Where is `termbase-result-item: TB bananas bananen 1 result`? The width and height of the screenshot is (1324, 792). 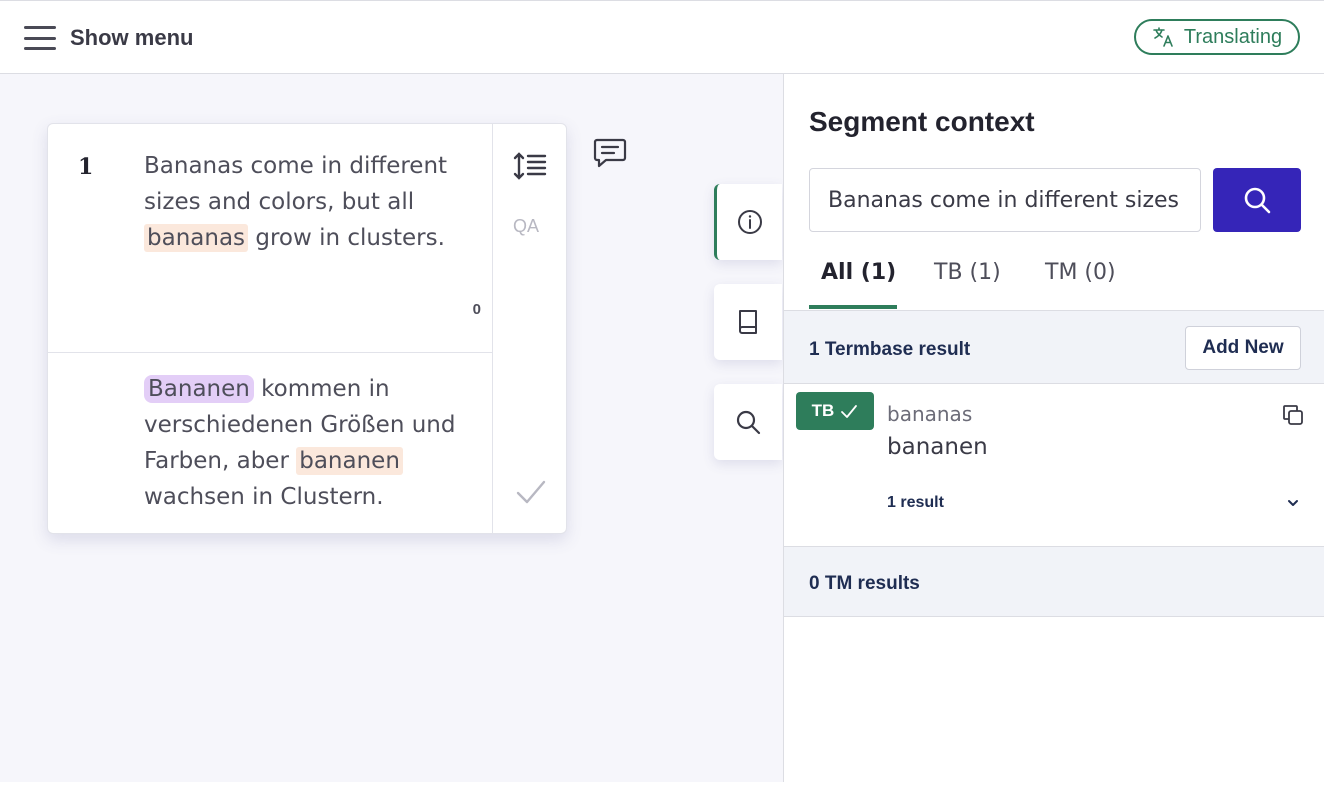 termbase-result-item: TB bananas bananen 1 result is located at coordinates (1054, 465).